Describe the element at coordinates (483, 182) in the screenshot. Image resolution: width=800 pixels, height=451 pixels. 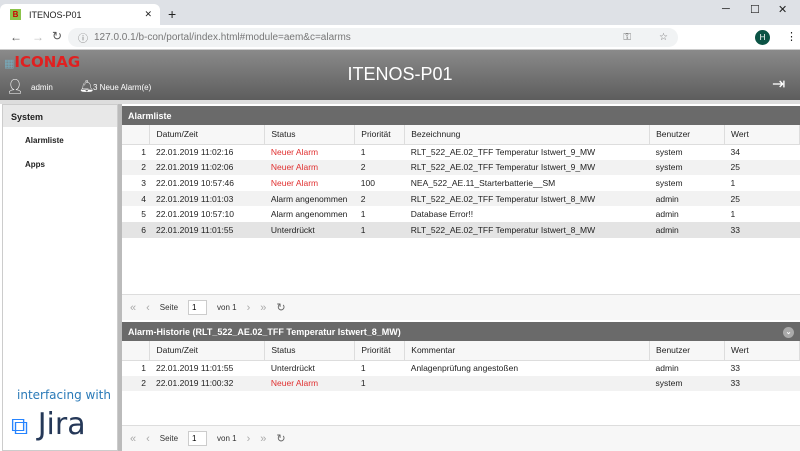
I see `table-cell: NEA_522_AE.11_Starterbatterie__SM` at that location.